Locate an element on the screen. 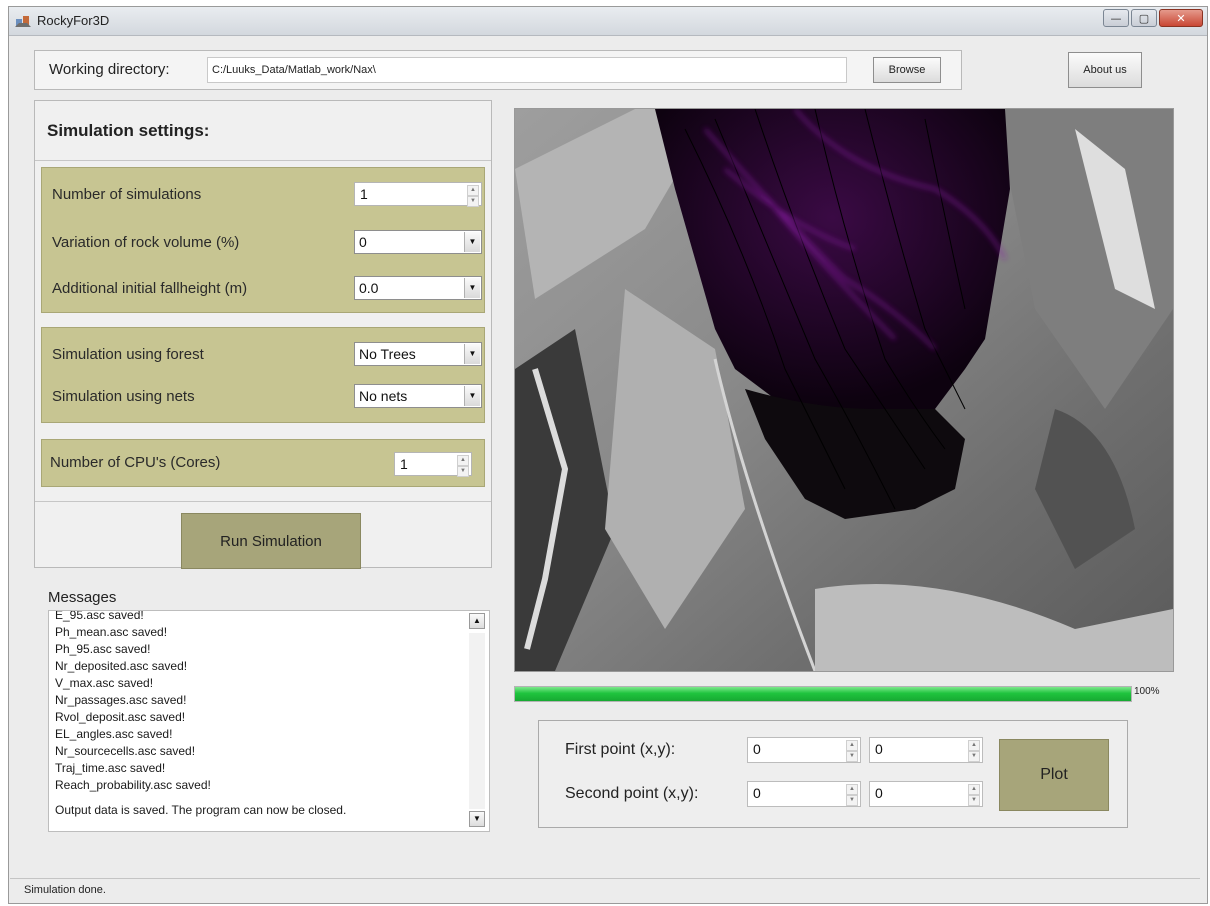  message-line: Nr_sourcecells.asc saved! is located at coordinates (125, 751).